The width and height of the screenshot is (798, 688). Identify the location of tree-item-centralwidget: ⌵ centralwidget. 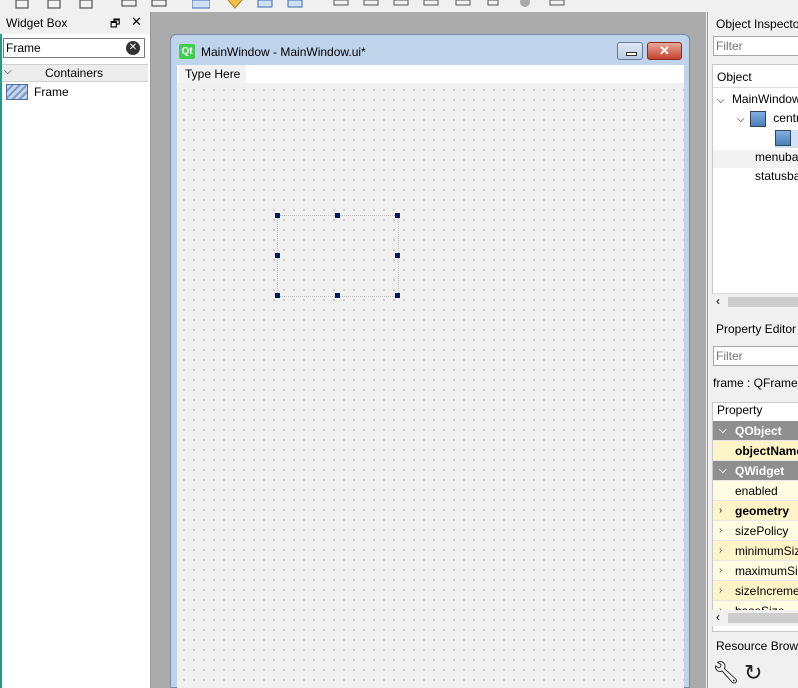
(767, 119).